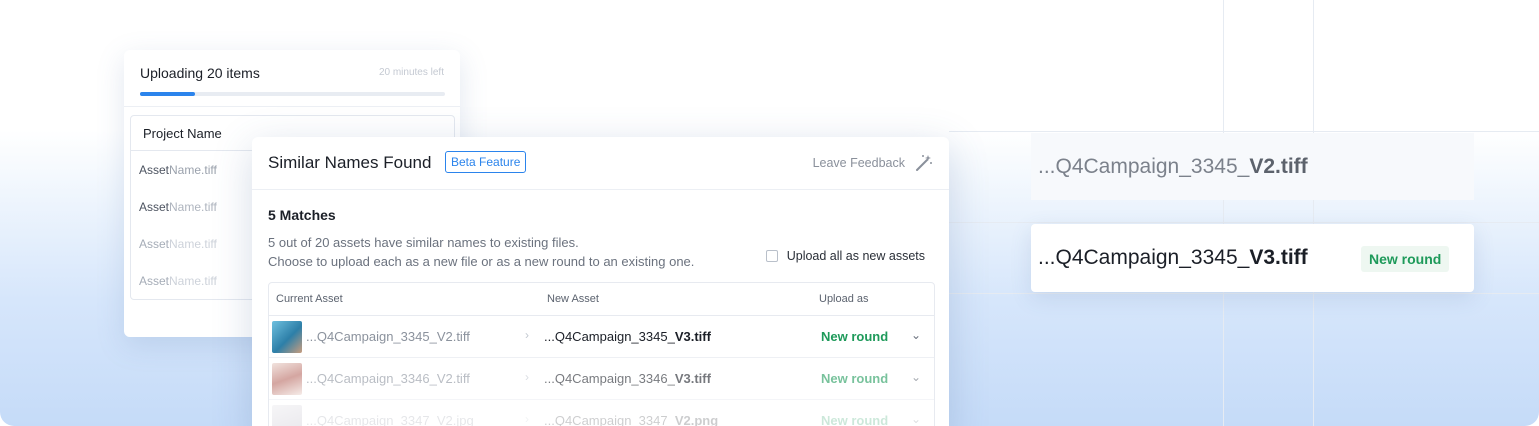 This screenshot has height=426, width=1539. What do you see at coordinates (855, 256) in the screenshot?
I see `upload-all-label: Upload all as new assets` at bounding box center [855, 256].